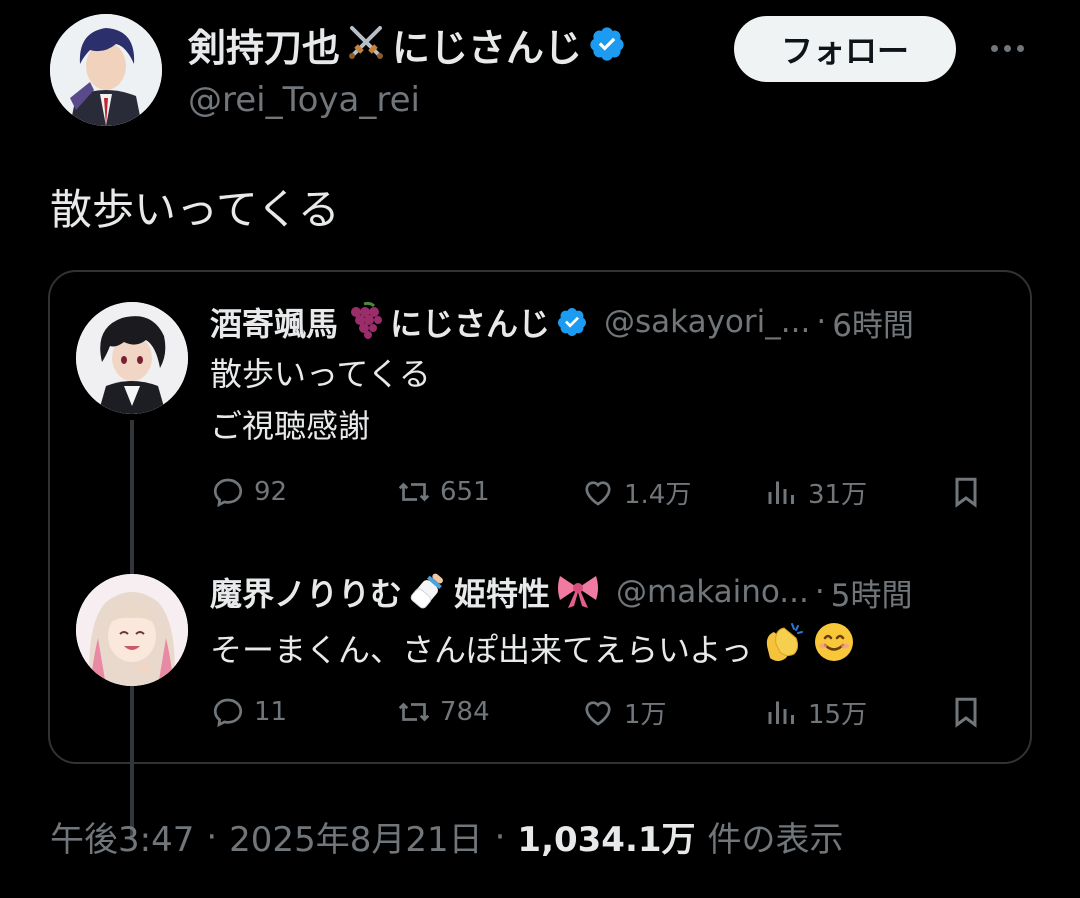 This screenshot has height=898, width=1080. I want to click on like-button: 1万, so click(623, 712).